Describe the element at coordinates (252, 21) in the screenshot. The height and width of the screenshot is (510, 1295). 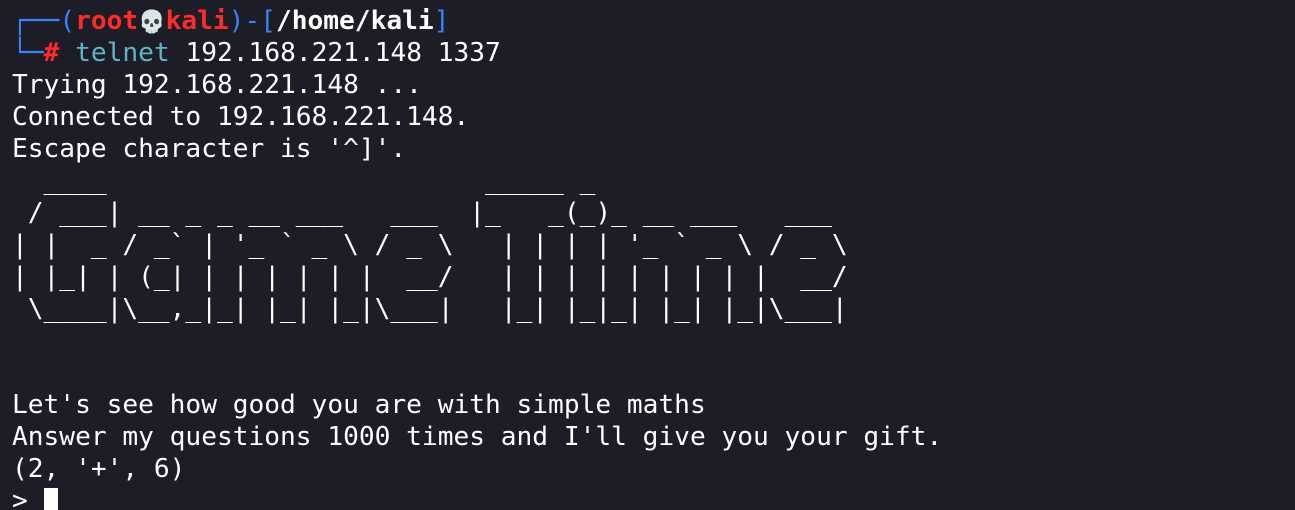
I see `prompt-close-paren: )-[` at that location.